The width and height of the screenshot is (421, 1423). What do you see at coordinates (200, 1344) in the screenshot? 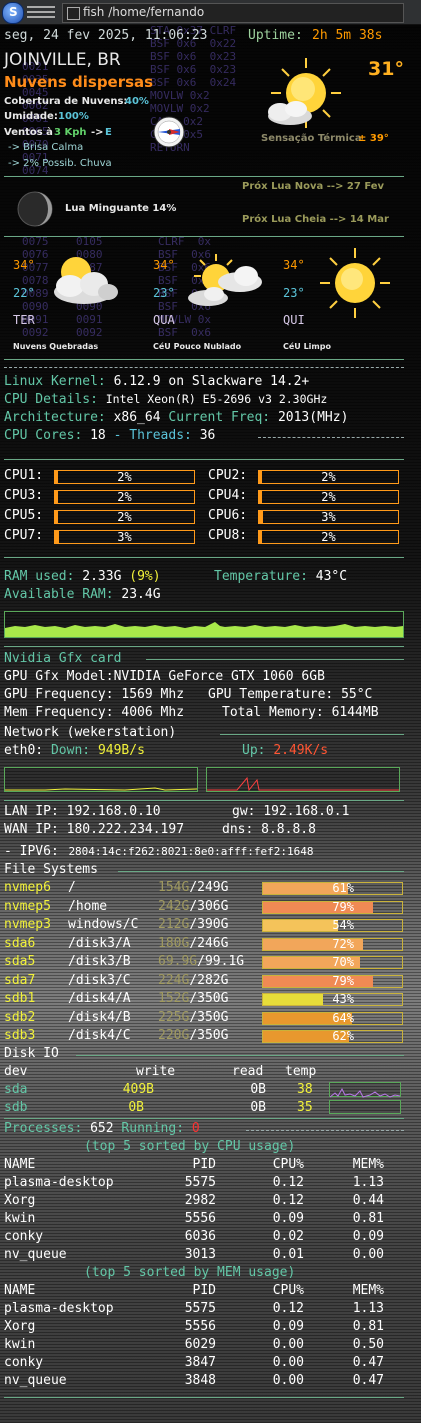
I see `process-table-cell: 6029` at bounding box center [200, 1344].